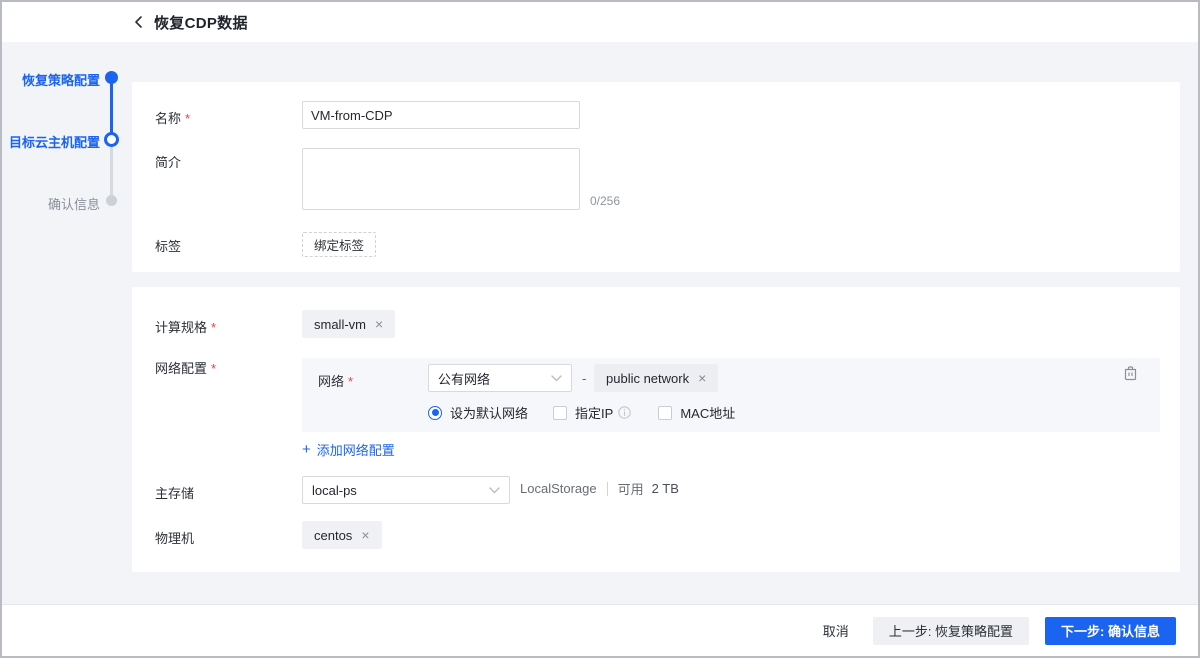 Image resolution: width=1200 pixels, height=658 pixels. I want to click on tag-label: 标签, so click(168, 246).